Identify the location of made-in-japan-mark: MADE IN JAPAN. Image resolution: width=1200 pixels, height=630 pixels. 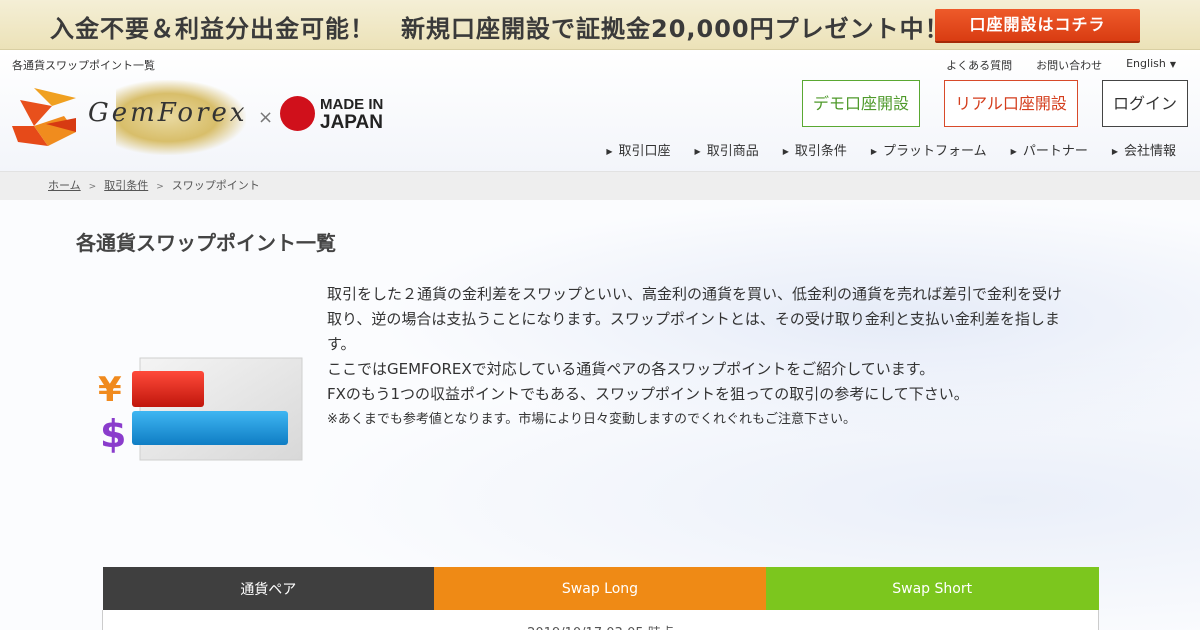
(351, 114).